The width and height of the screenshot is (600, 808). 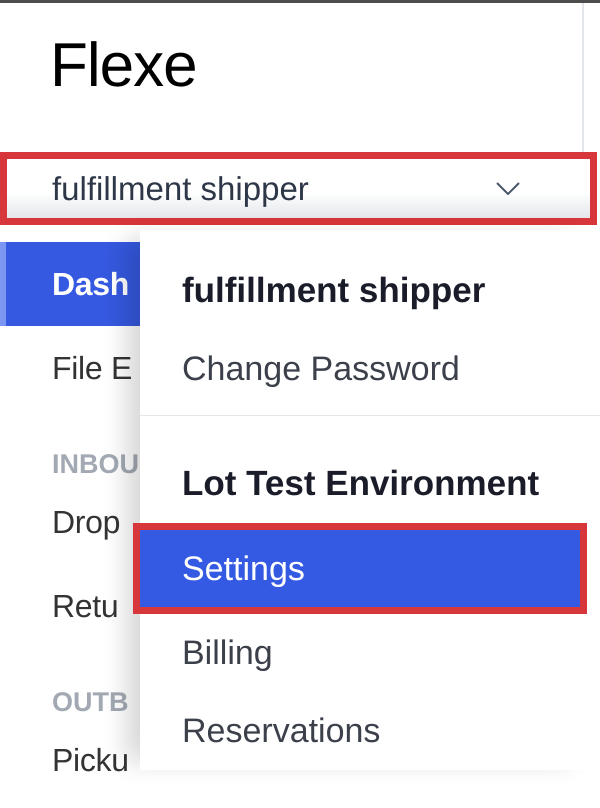 What do you see at coordinates (66, 368) in the screenshot?
I see `nav-link: File E` at bounding box center [66, 368].